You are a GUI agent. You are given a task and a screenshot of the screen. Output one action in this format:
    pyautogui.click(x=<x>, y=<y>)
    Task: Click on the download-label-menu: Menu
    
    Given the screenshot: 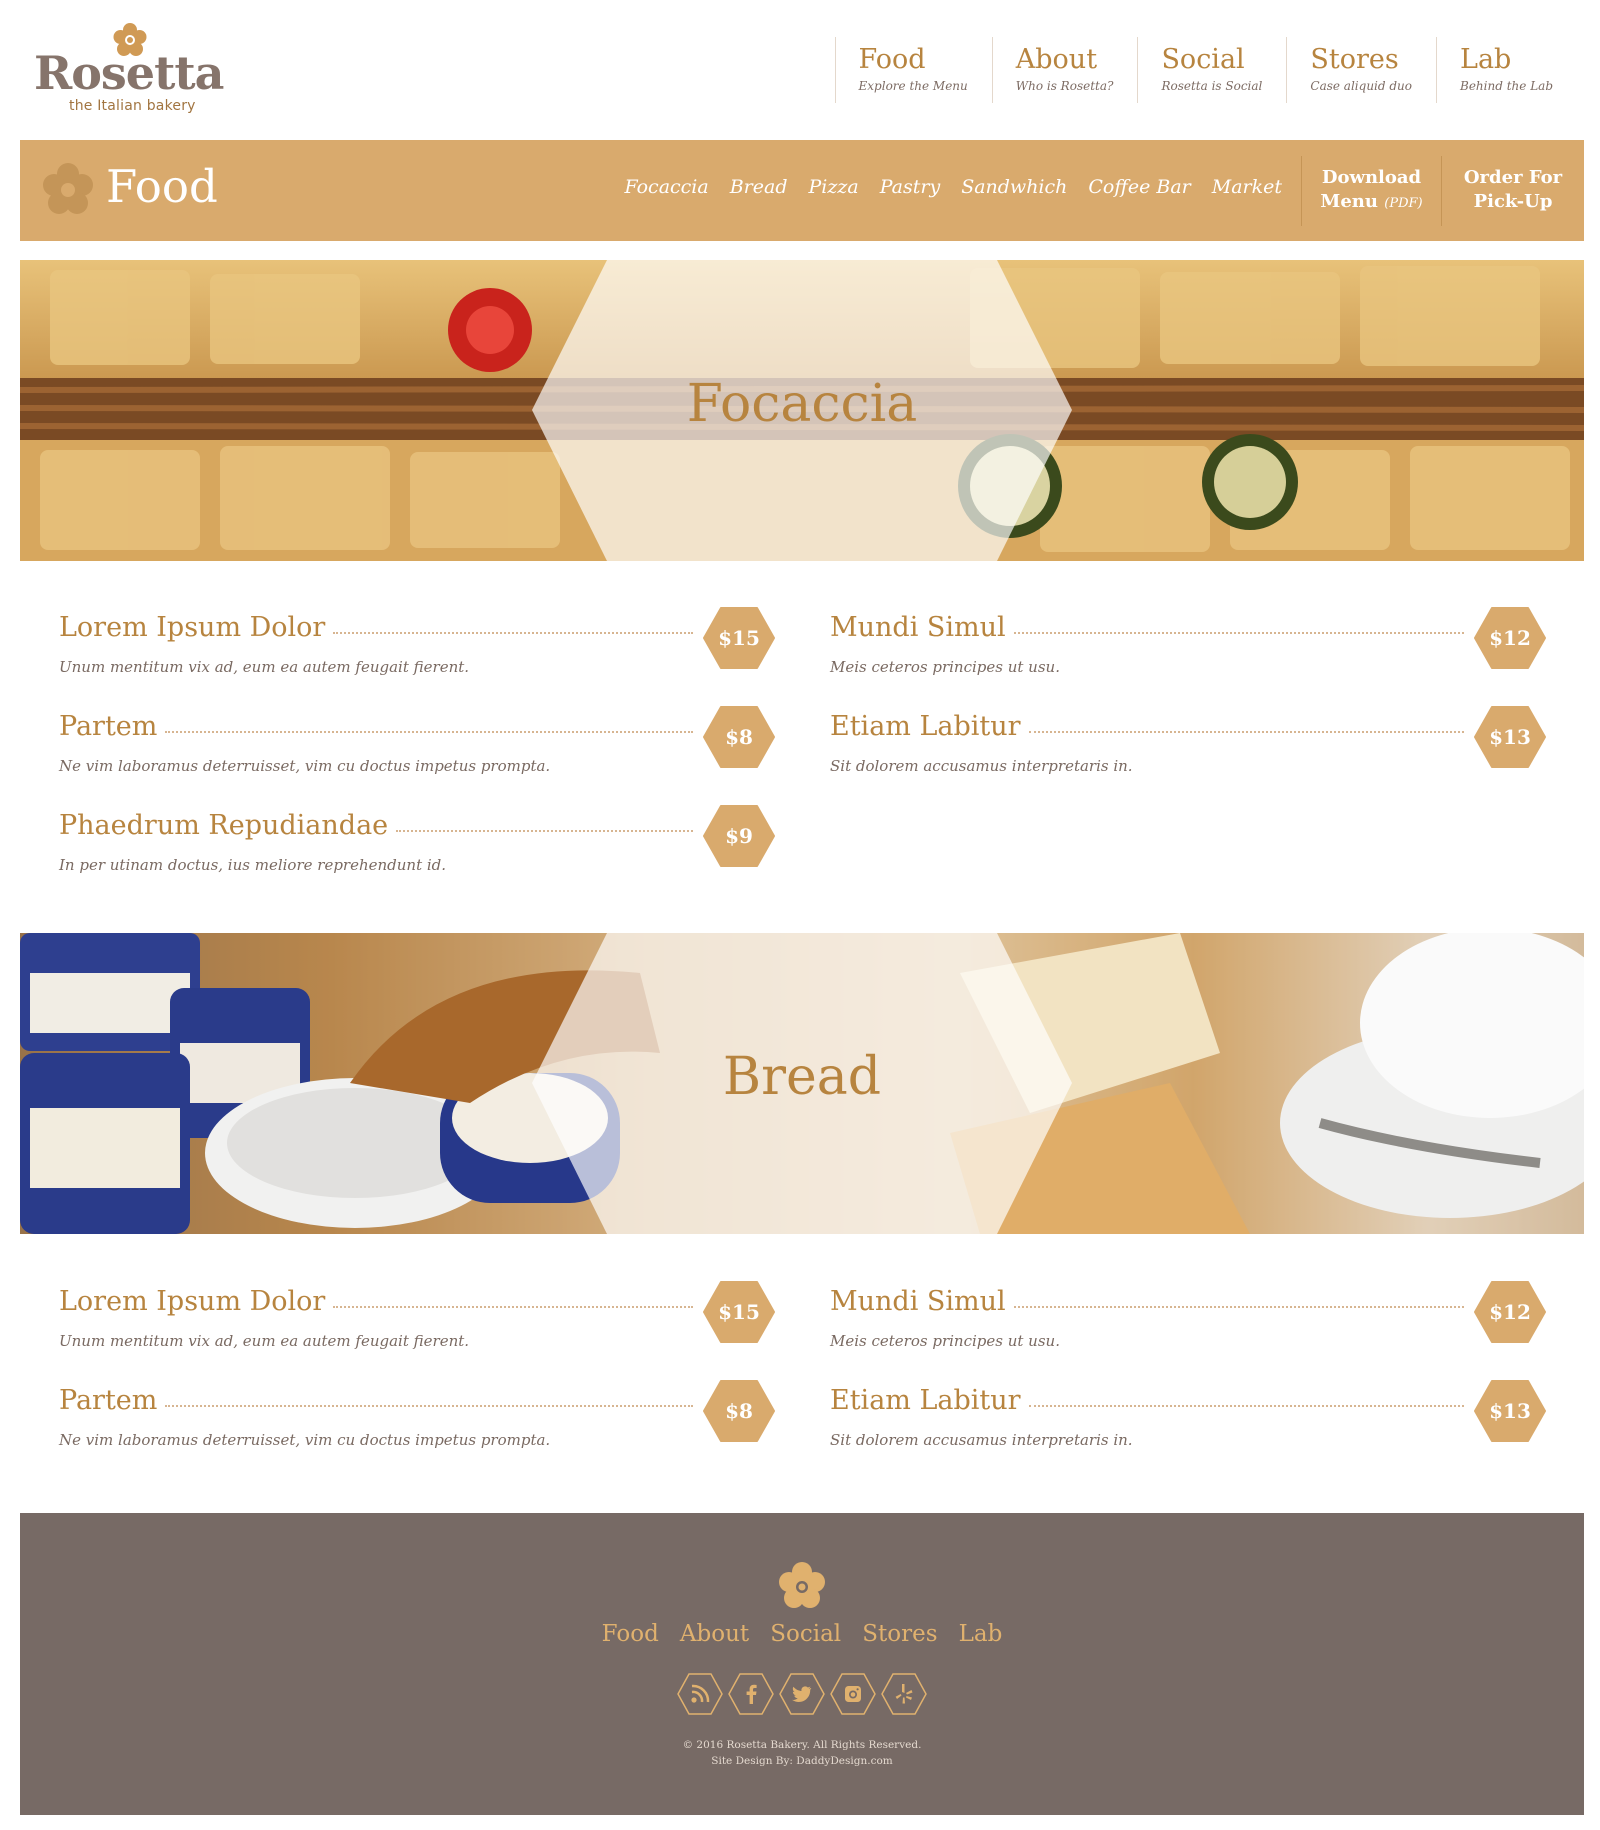 What is the action you would take?
    pyautogui.click(x=1349, y=201)
    